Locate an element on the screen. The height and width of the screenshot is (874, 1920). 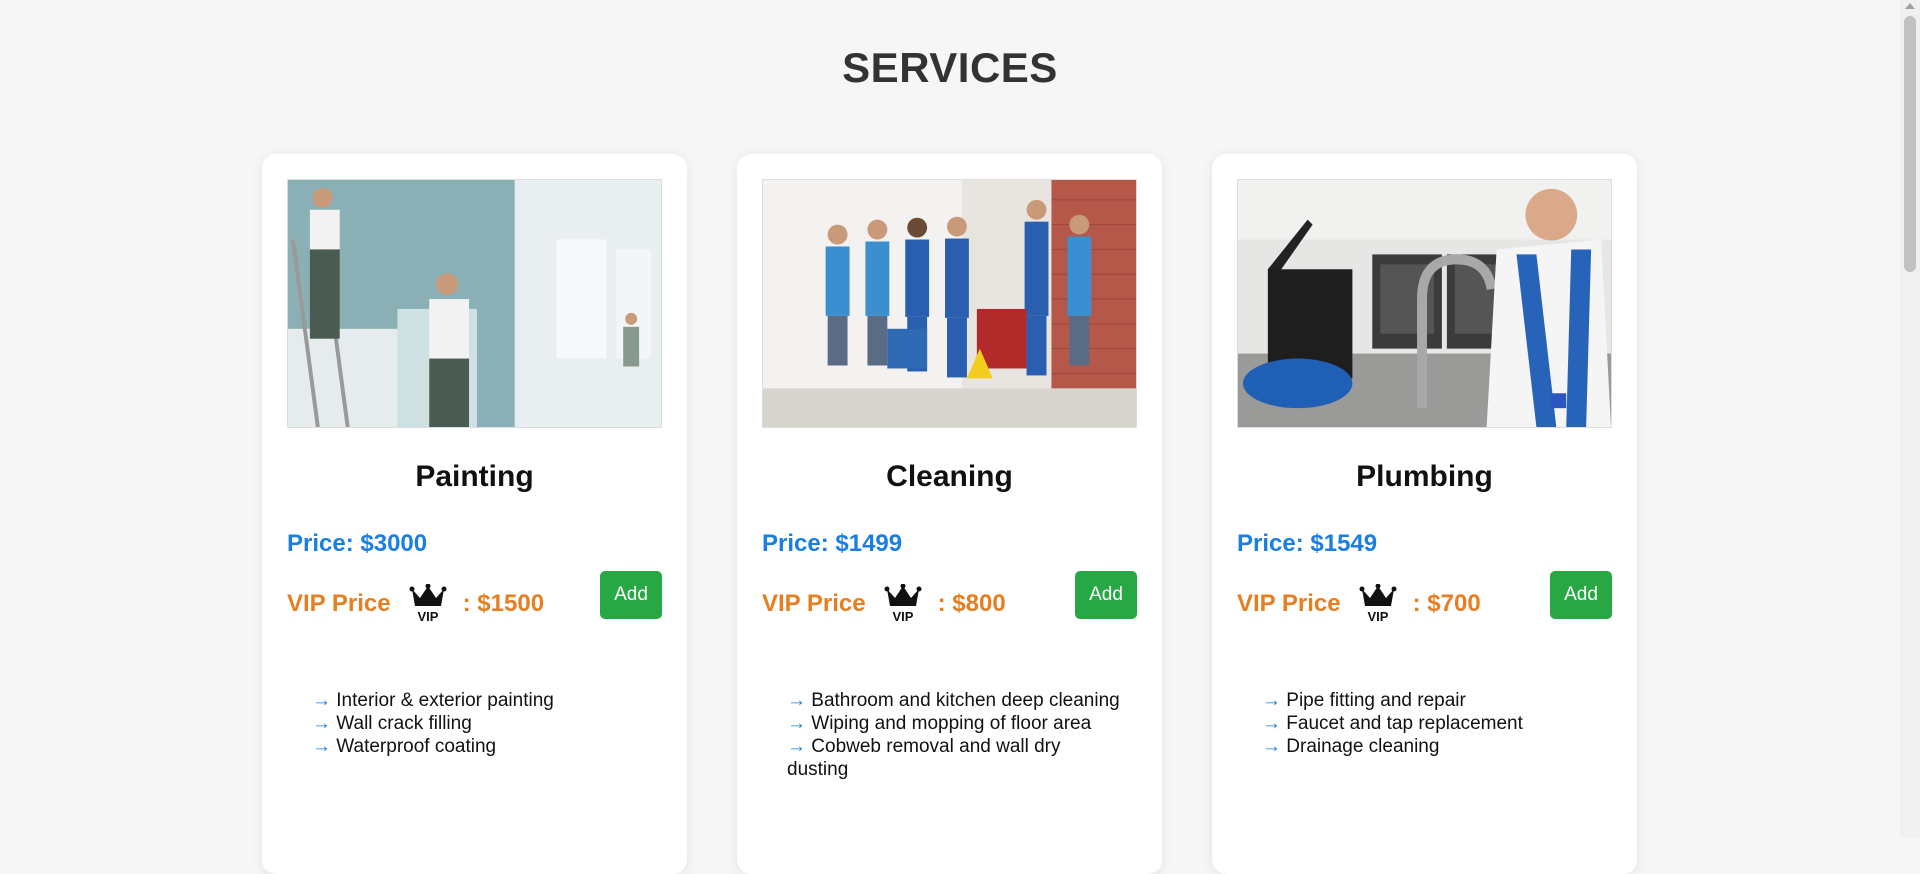
painting-photo is located at coordinates (474, 303).